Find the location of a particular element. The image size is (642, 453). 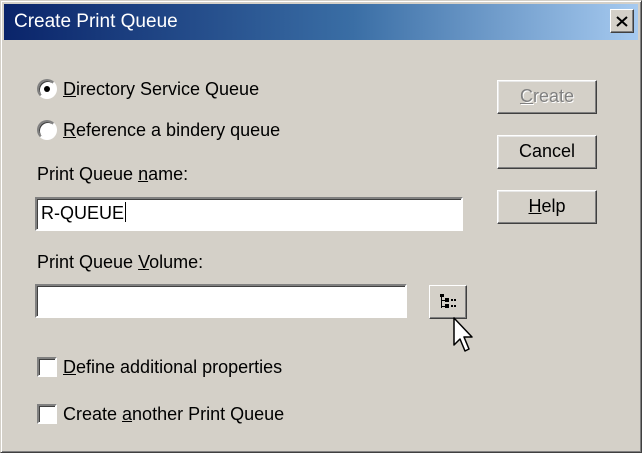

mouse-pointer-icon is located at coordinates (463, 334).